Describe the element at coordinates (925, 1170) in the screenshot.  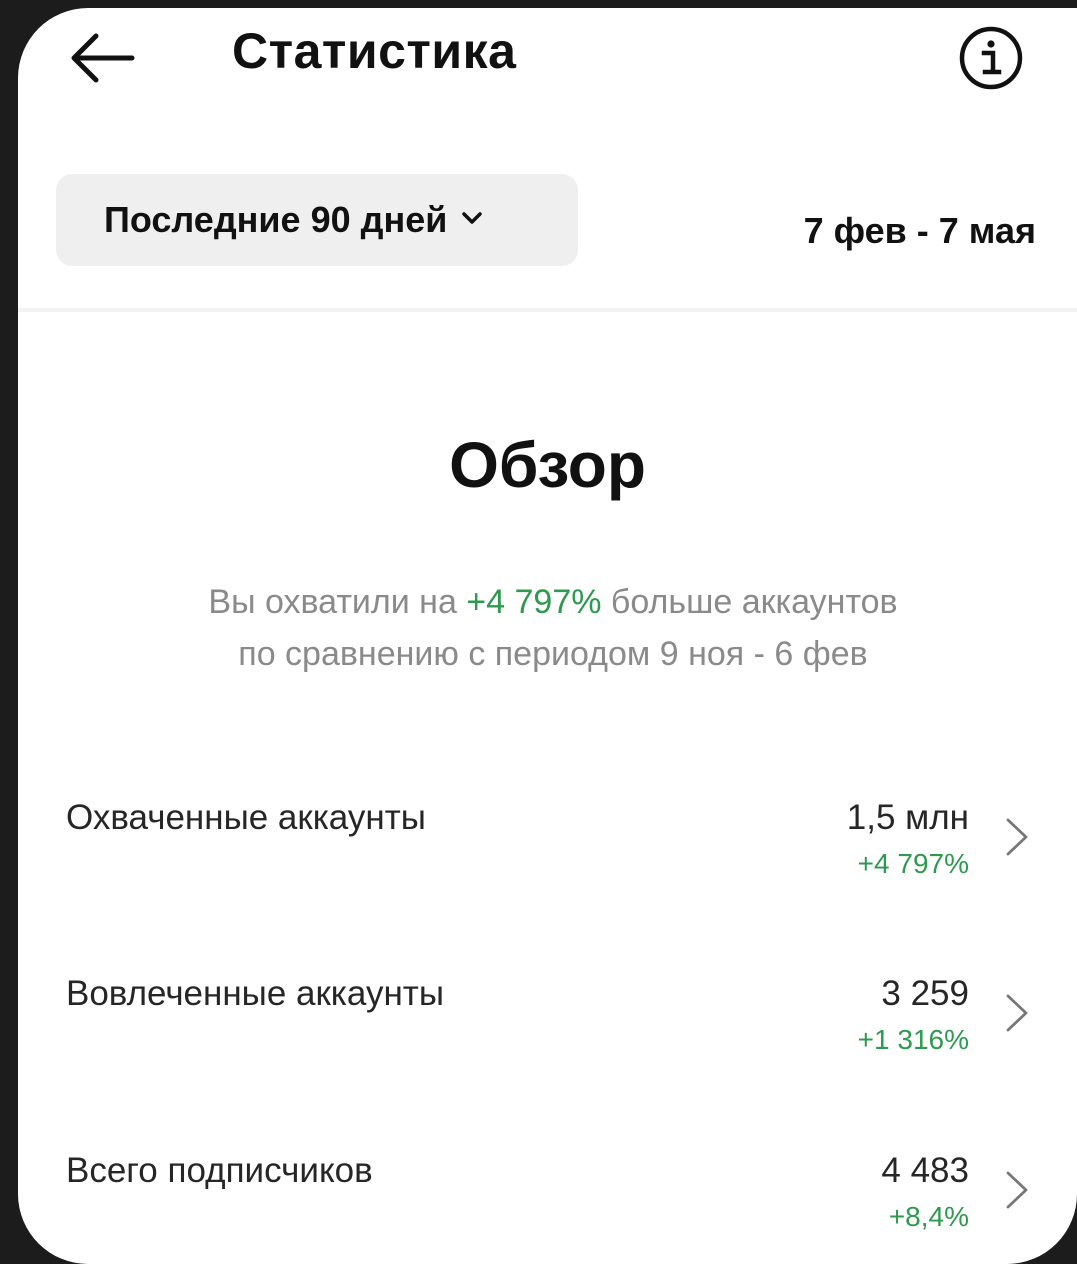
I see `metric-value: 4 483` at that location.